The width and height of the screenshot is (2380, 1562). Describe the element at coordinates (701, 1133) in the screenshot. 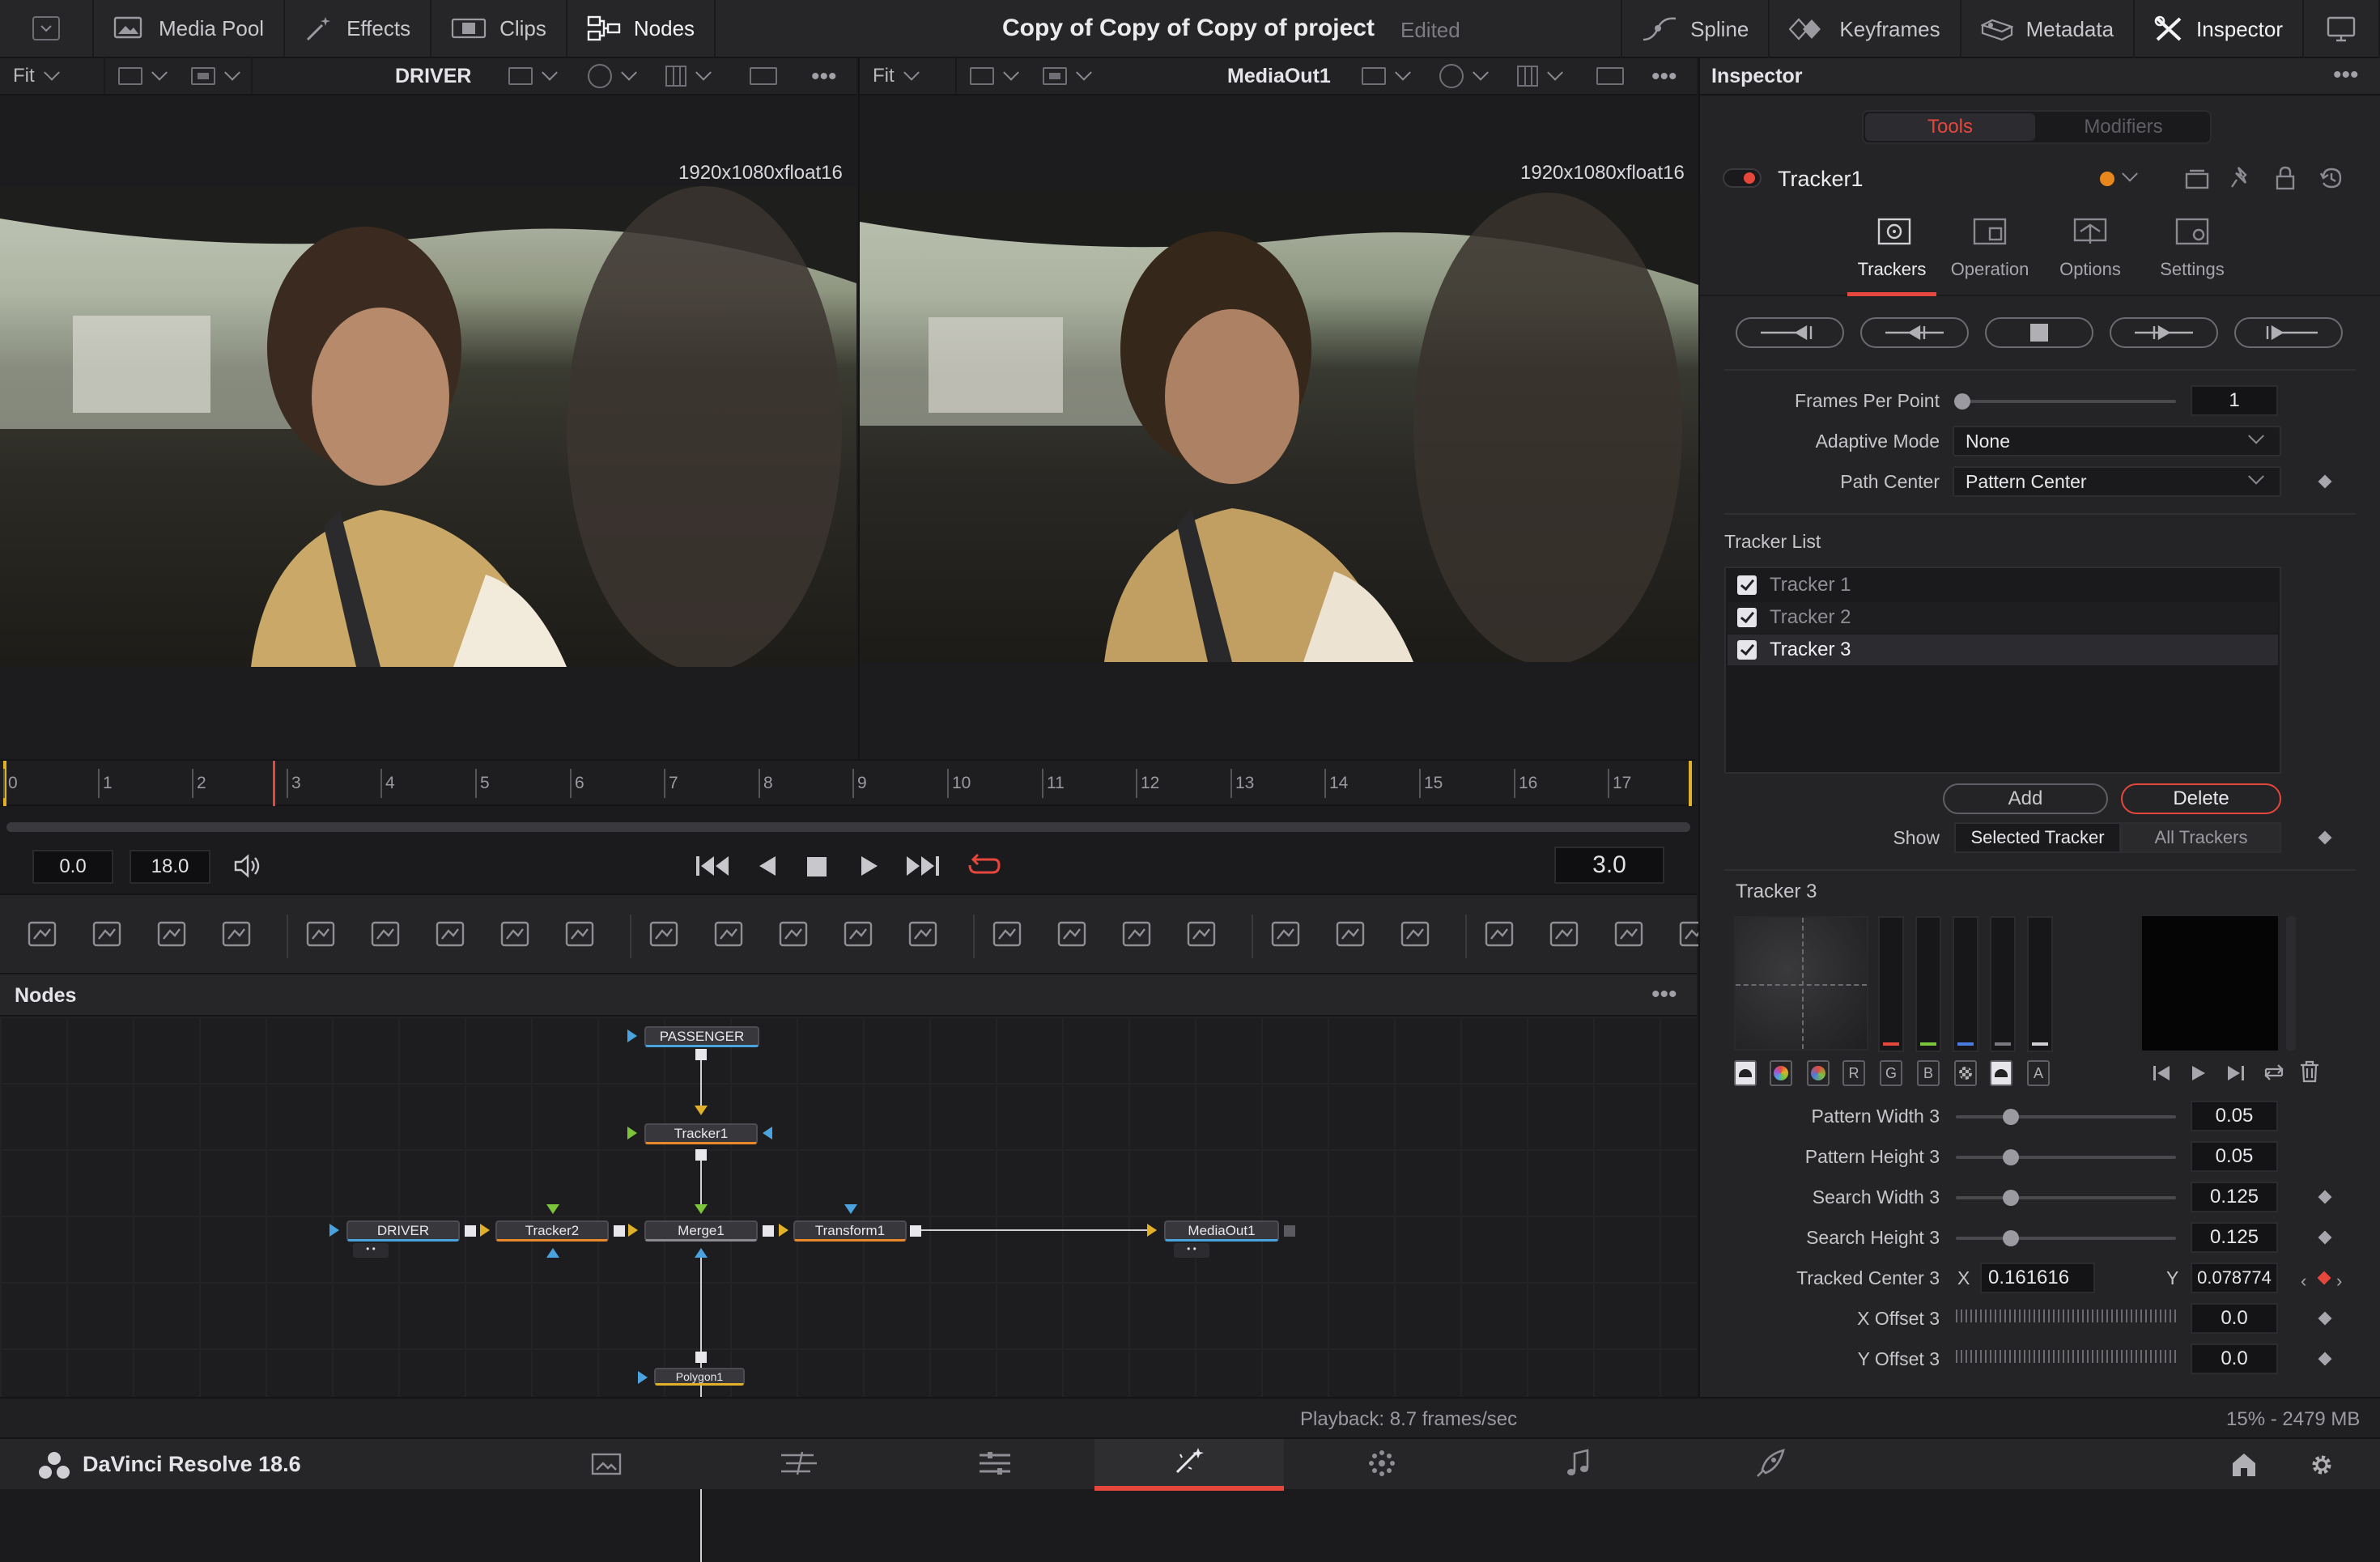

I see `node-tracker1: Tracker1` at that location.